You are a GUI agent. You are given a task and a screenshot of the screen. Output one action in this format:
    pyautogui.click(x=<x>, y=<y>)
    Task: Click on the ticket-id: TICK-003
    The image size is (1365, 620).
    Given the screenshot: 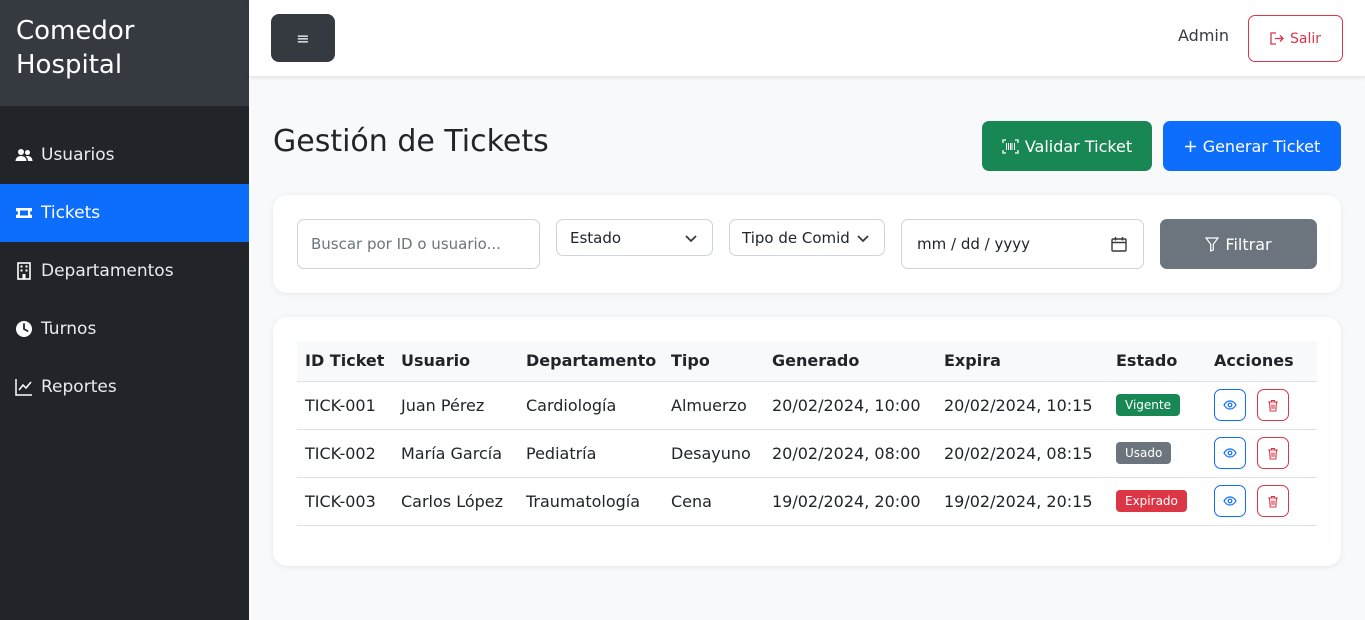 What is the action you would take?
    pyautogui.click(x=345, y=501)
    